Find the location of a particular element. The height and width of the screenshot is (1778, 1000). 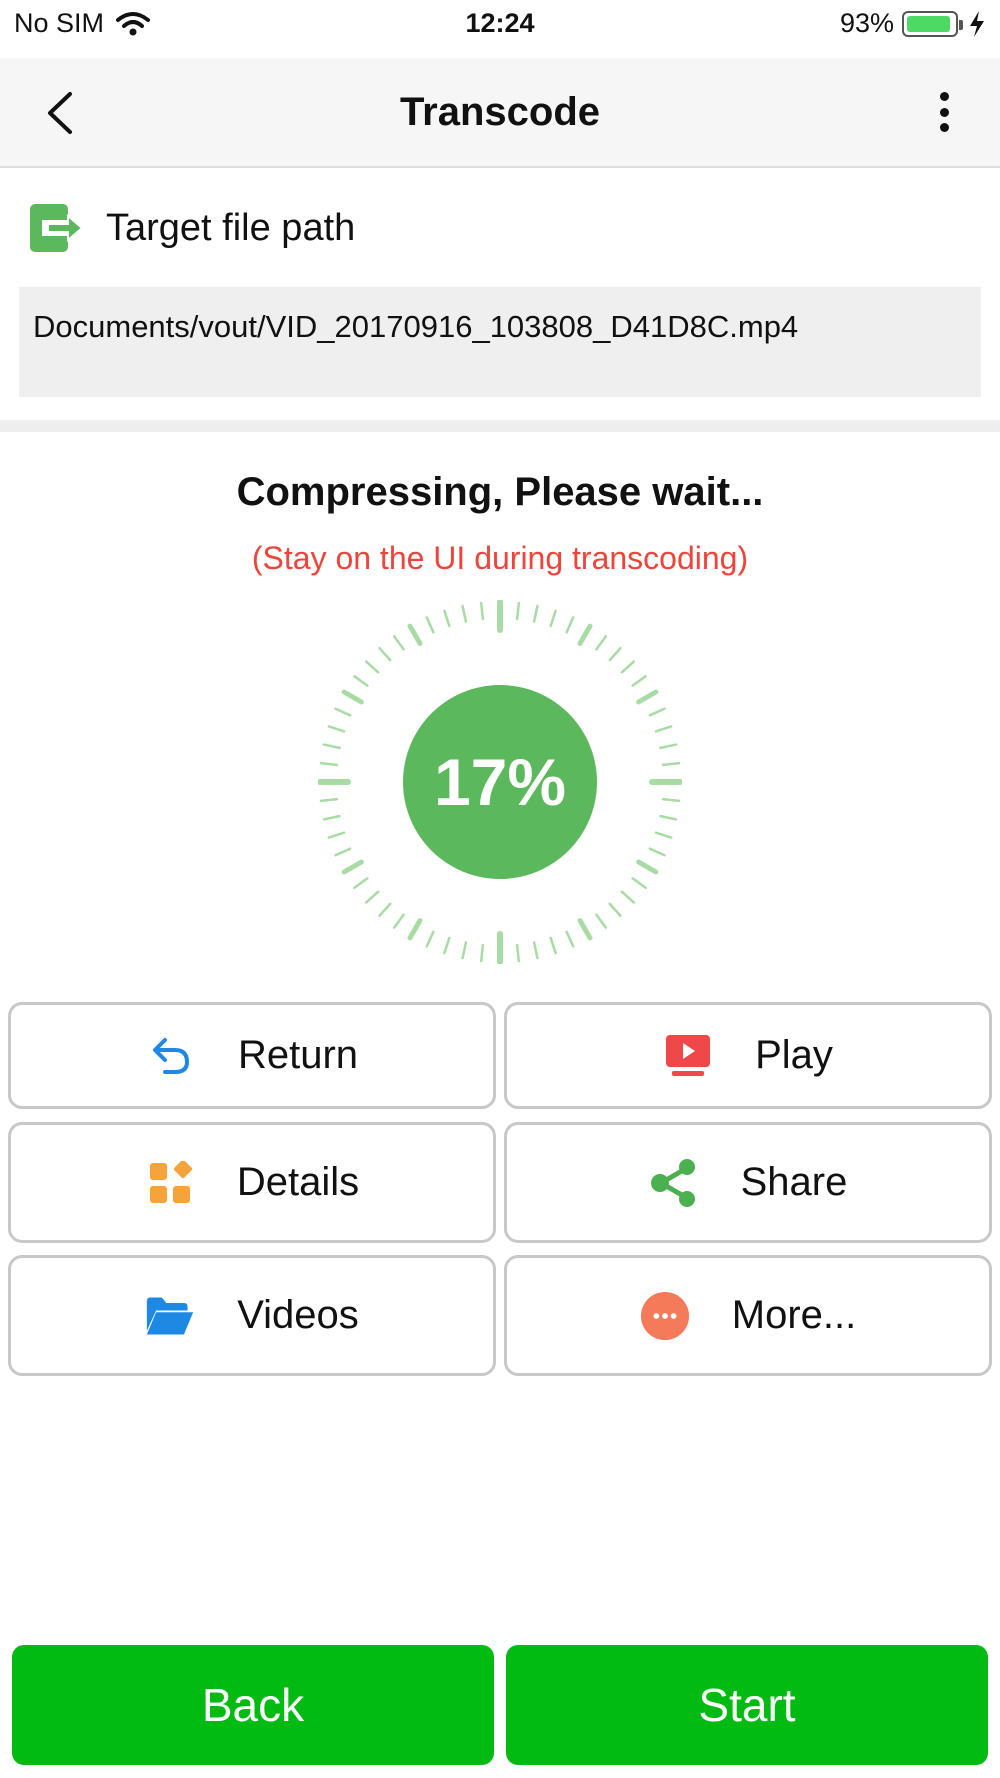

more-options-button is located at coordinates (944, 112).